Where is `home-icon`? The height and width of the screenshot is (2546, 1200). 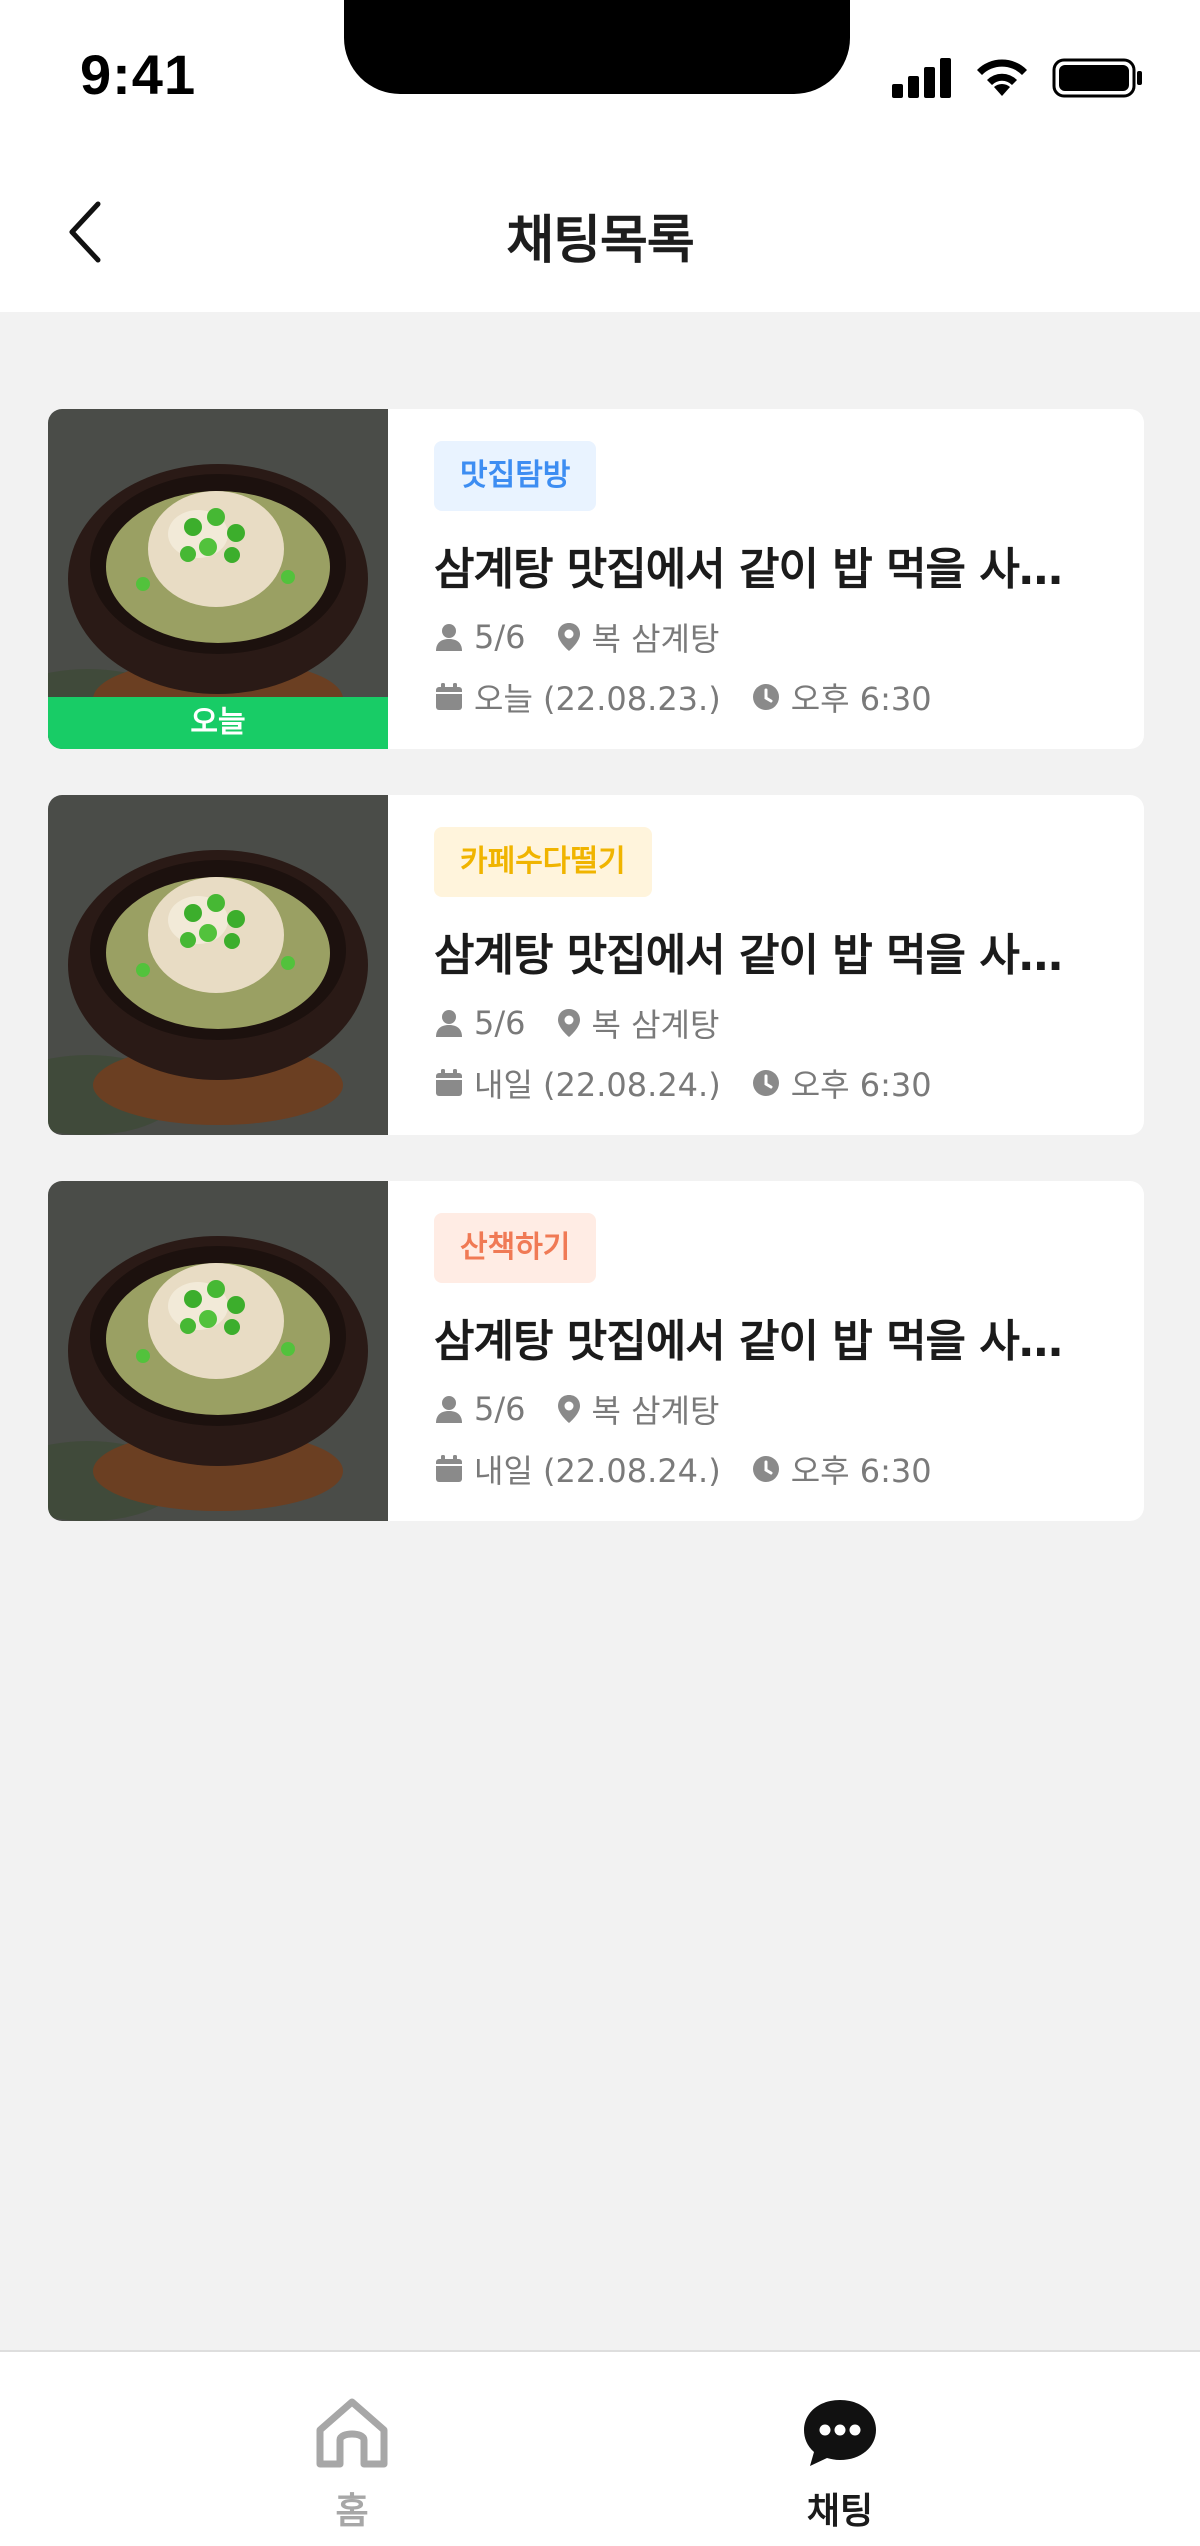 home-icon is located at coordinates (352, 2433).